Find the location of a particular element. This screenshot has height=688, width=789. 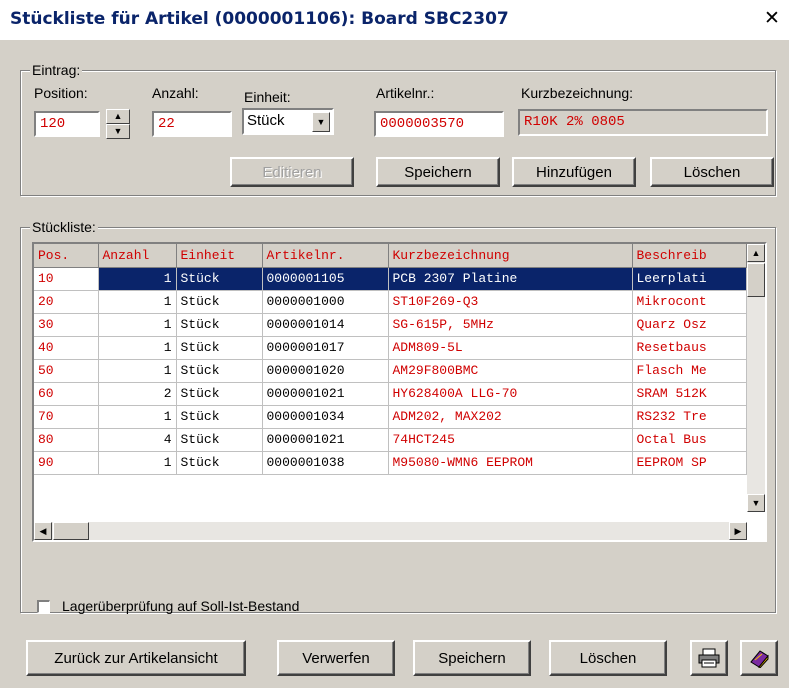

table-cell: Octal Bus is located at coordinates (689, 440).